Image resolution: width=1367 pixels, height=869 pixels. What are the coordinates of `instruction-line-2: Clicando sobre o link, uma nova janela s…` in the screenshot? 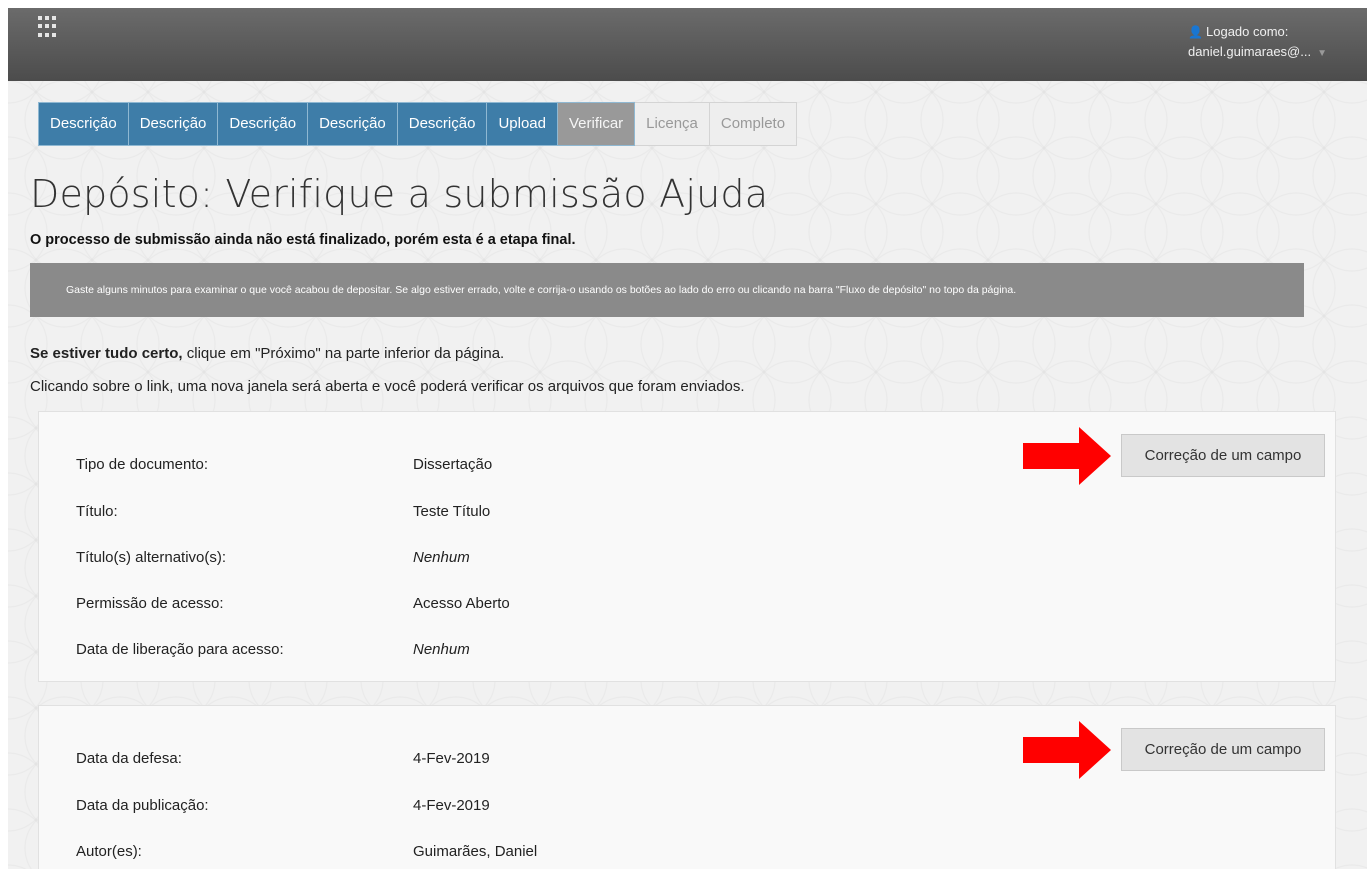 It's located at (387, 386).